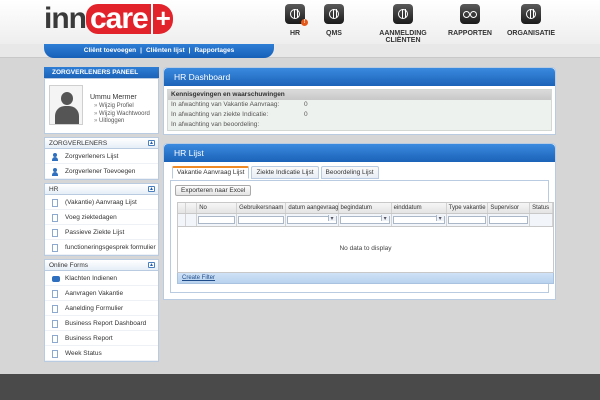 Image resolution: width=600 pixels, height=400 pixels. I want to click on filter-einddatum-select, so click(418, 219).